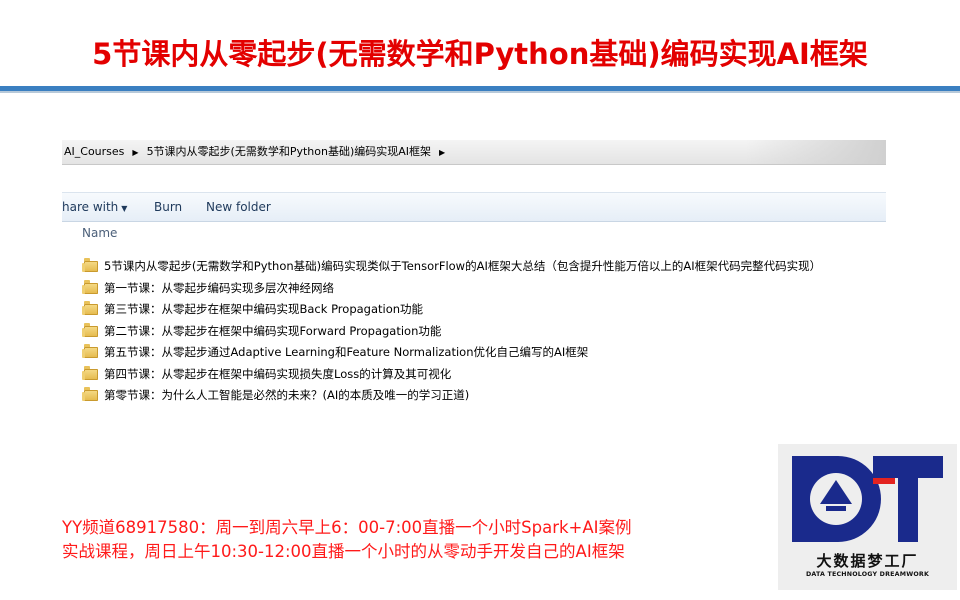 The width and height of the screenshot is (960, 600). I want to click on burn-button: Burn, so click(168, 207).